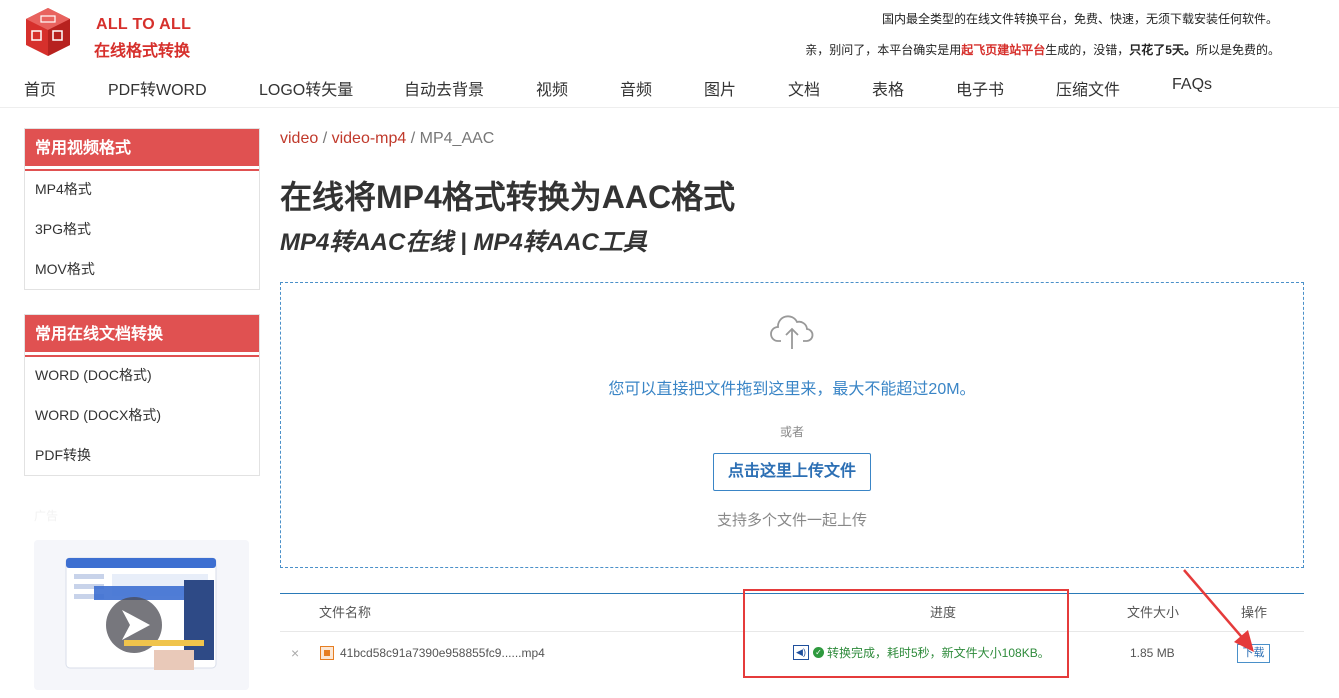 The image size is (1339, 698). What do you see at coordinates (48, 32) in the screenshot?
I see `logo-cube-icon` at bounding box center [48, 32].